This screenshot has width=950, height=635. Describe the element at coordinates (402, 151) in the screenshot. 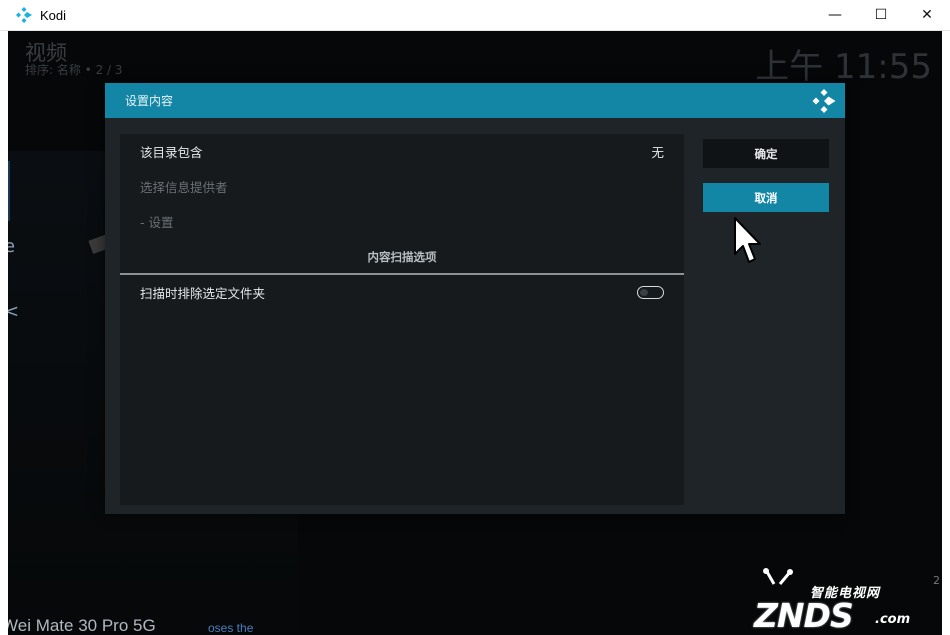

I see `list-item-directory-contains: 该目录包含 无` at that location.